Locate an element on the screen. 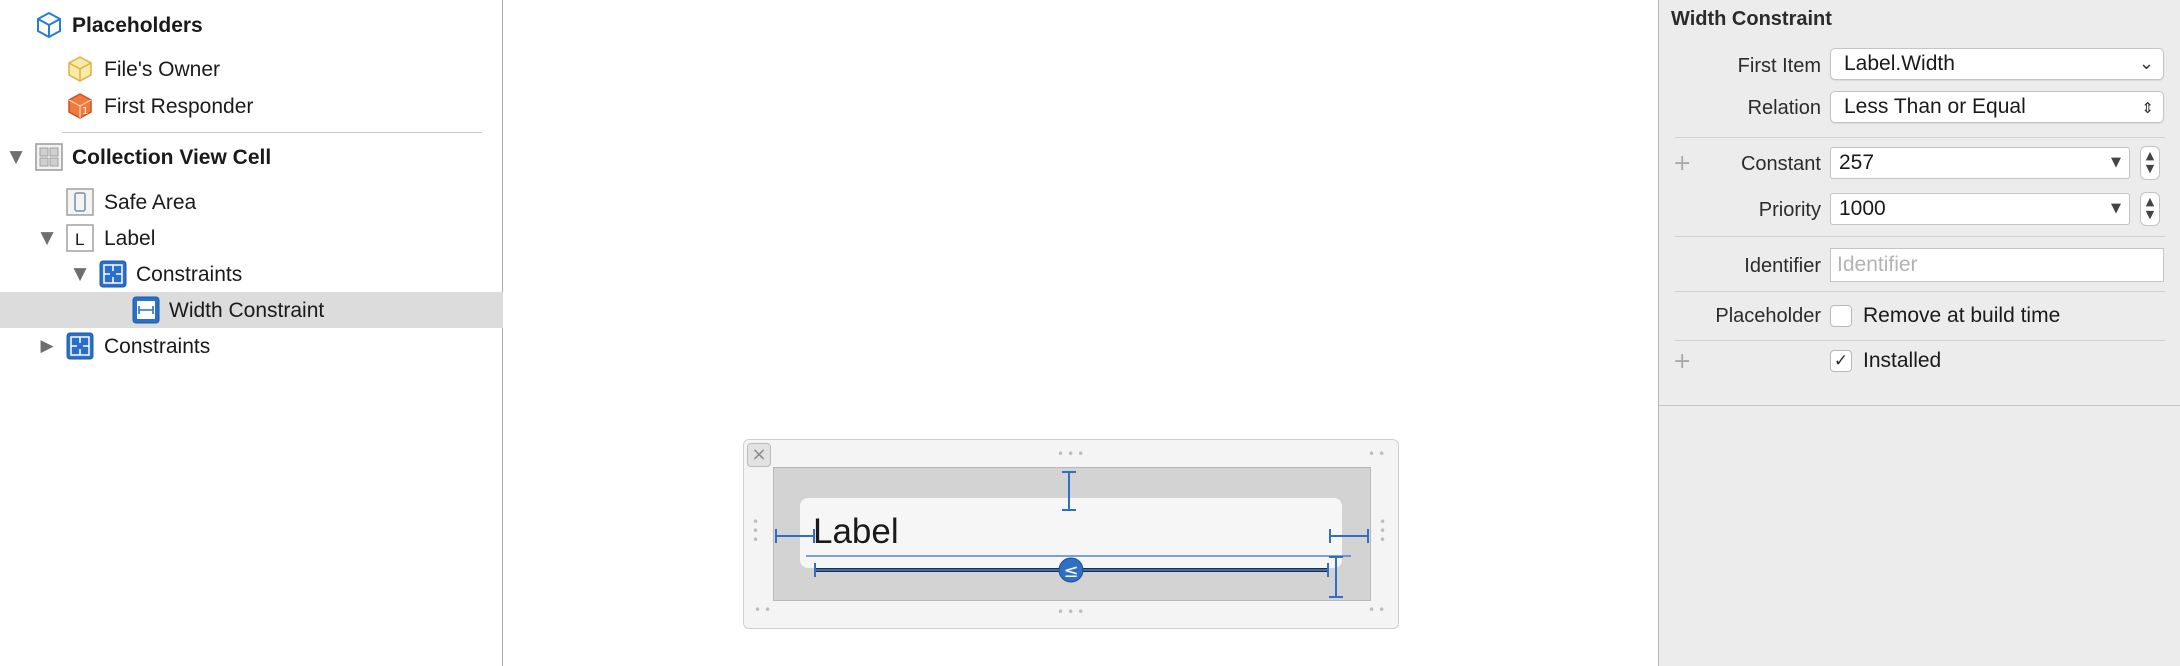  label-icon: L is located at coordinates (80, 238).